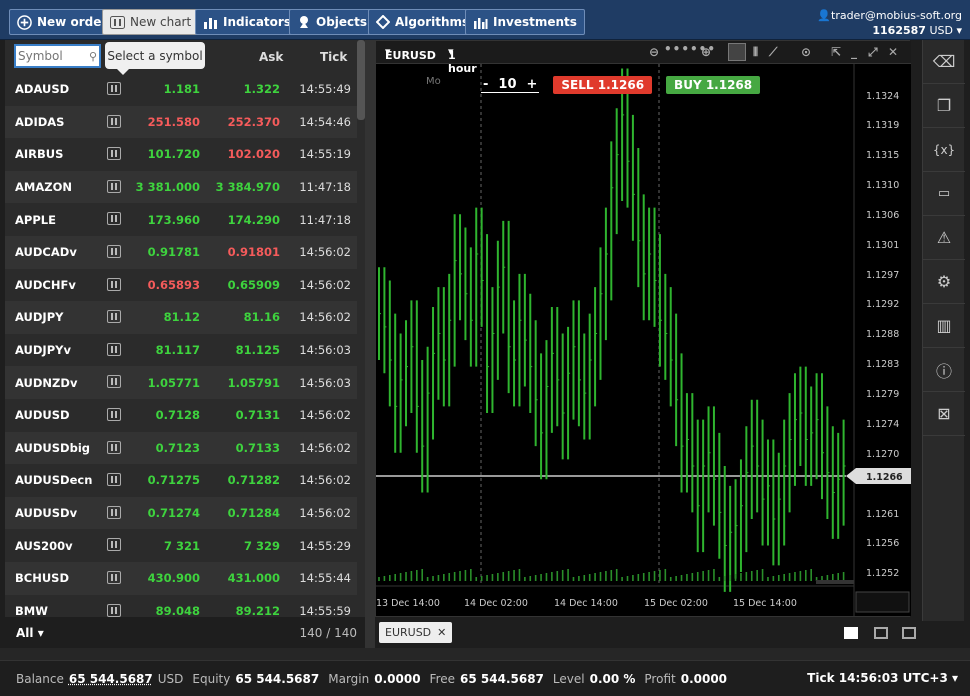 This screenshot has width=970, height=696. Describe the element at coordinates (944, 150) in the screenshot. I see `script-icon: {x}` at that location.